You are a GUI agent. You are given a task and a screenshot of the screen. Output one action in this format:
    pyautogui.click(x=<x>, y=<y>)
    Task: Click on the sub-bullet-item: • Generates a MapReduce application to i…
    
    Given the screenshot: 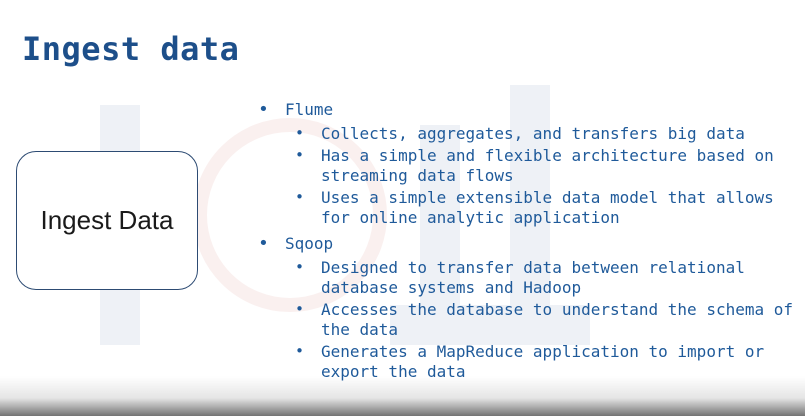 What is the action you would take?
    pyautogui.click(x=541, y=362)
    